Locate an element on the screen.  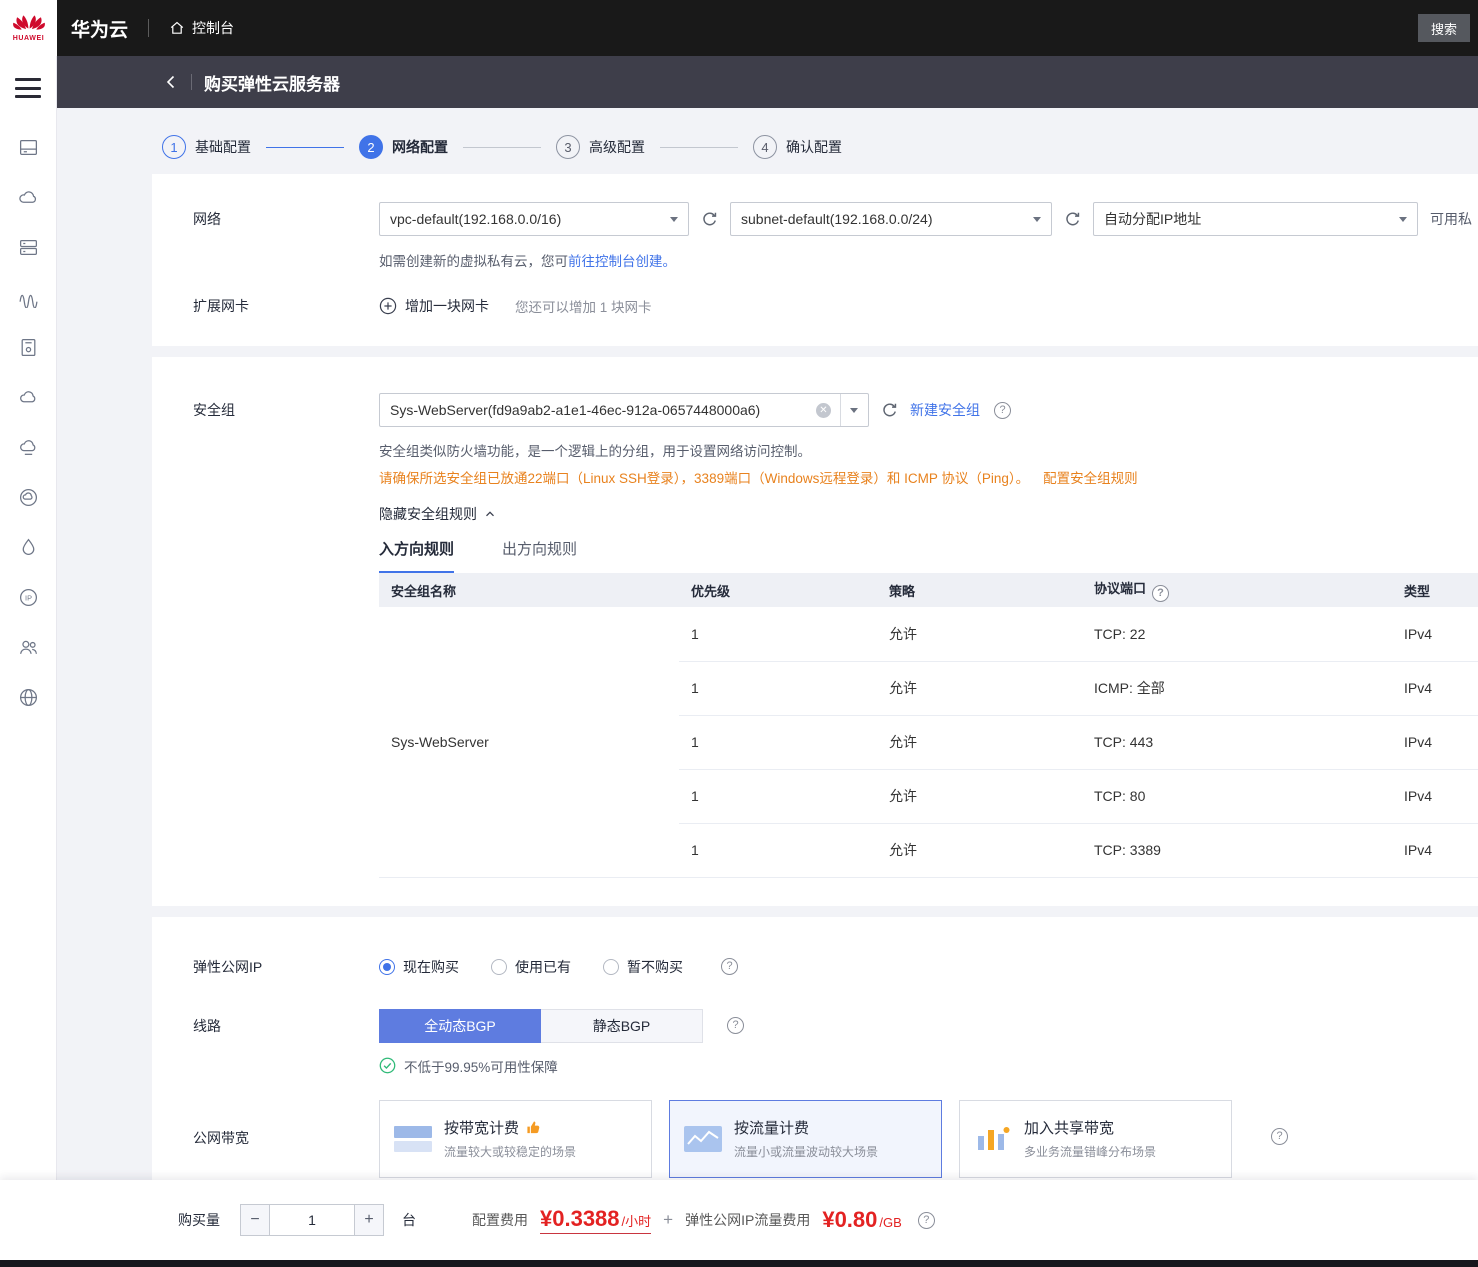
sidebar-item-eip: IP is located at coordinates (28, 597).